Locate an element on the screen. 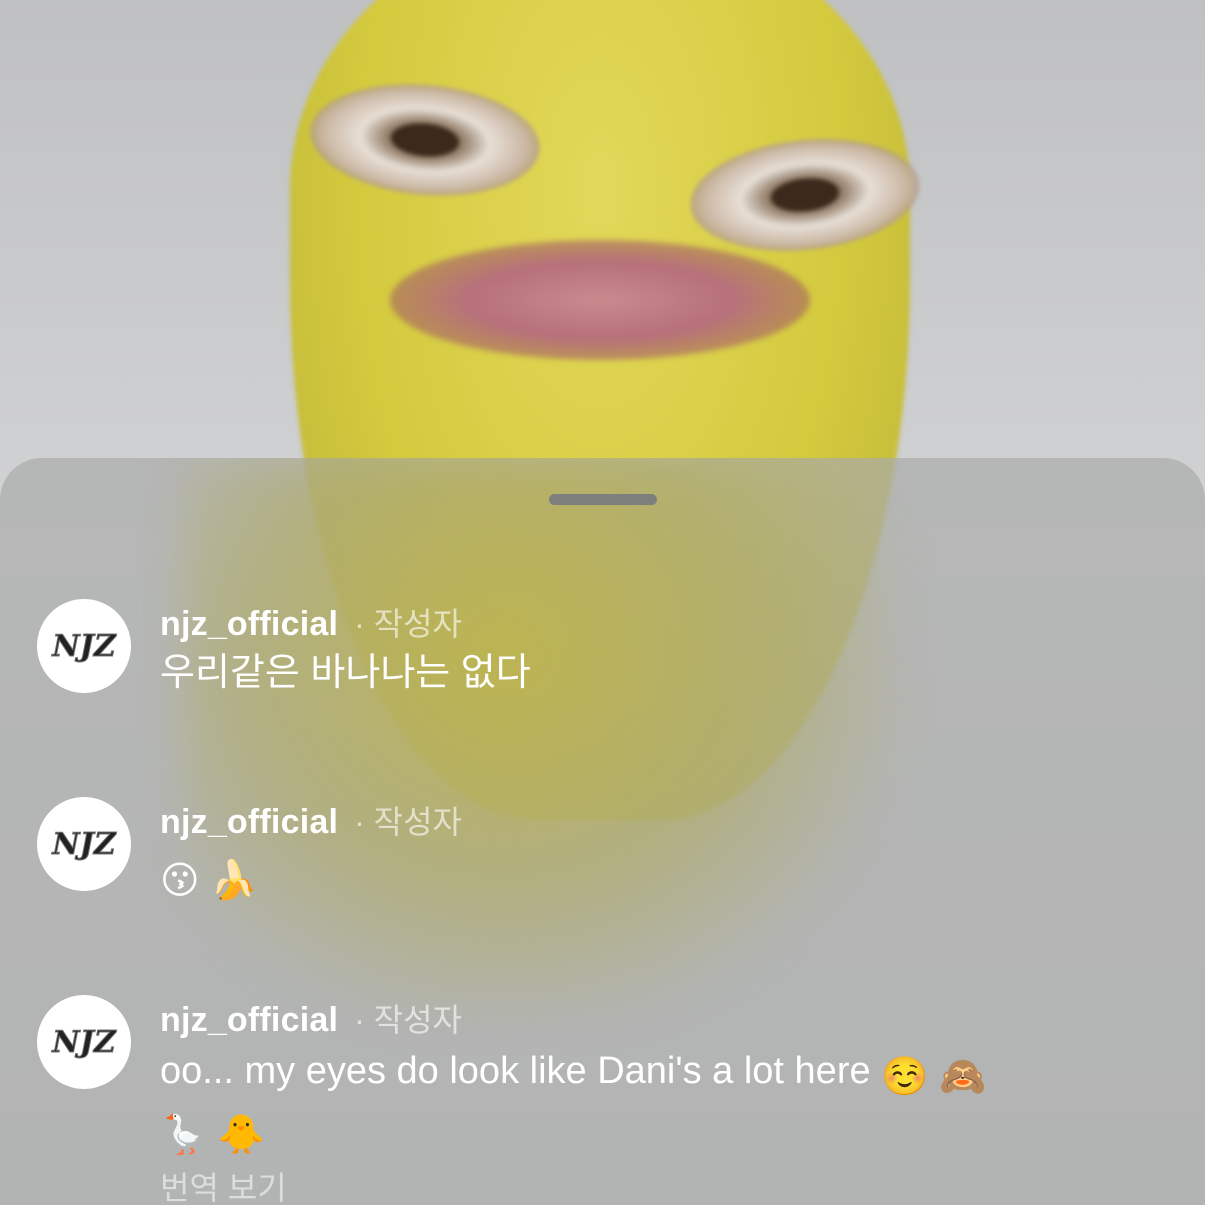 The width and height of the screenshot is (1205, 1205). goose-emoji: 🪿 is located at coordinates (184, 1135).